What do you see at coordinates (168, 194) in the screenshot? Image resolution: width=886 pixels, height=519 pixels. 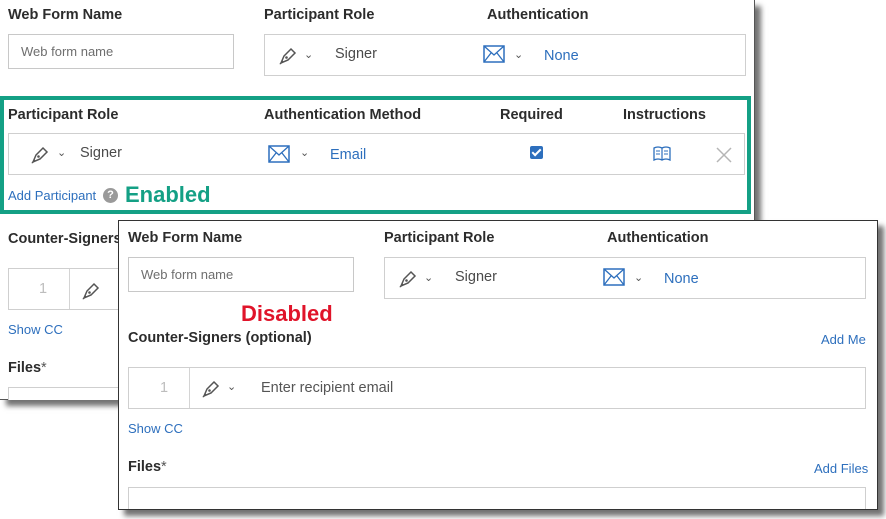 I see `enabled-label: Enabled` at bounding box center [168, 194].